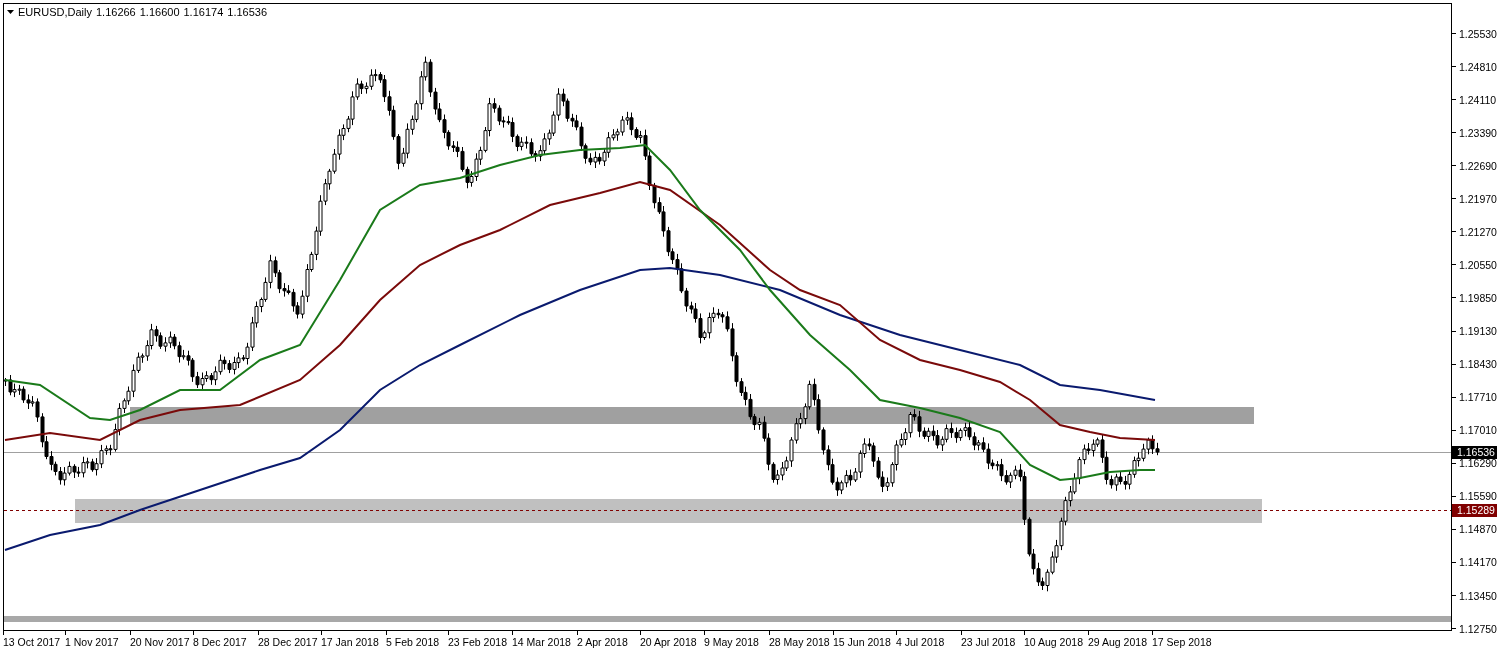 This screenshot has height=652, width=1497. What do you see at coordinates (1477, 529) in the screenshot?
I see `price-axis-label: 1.14870` at bounding box center [1477, 529].